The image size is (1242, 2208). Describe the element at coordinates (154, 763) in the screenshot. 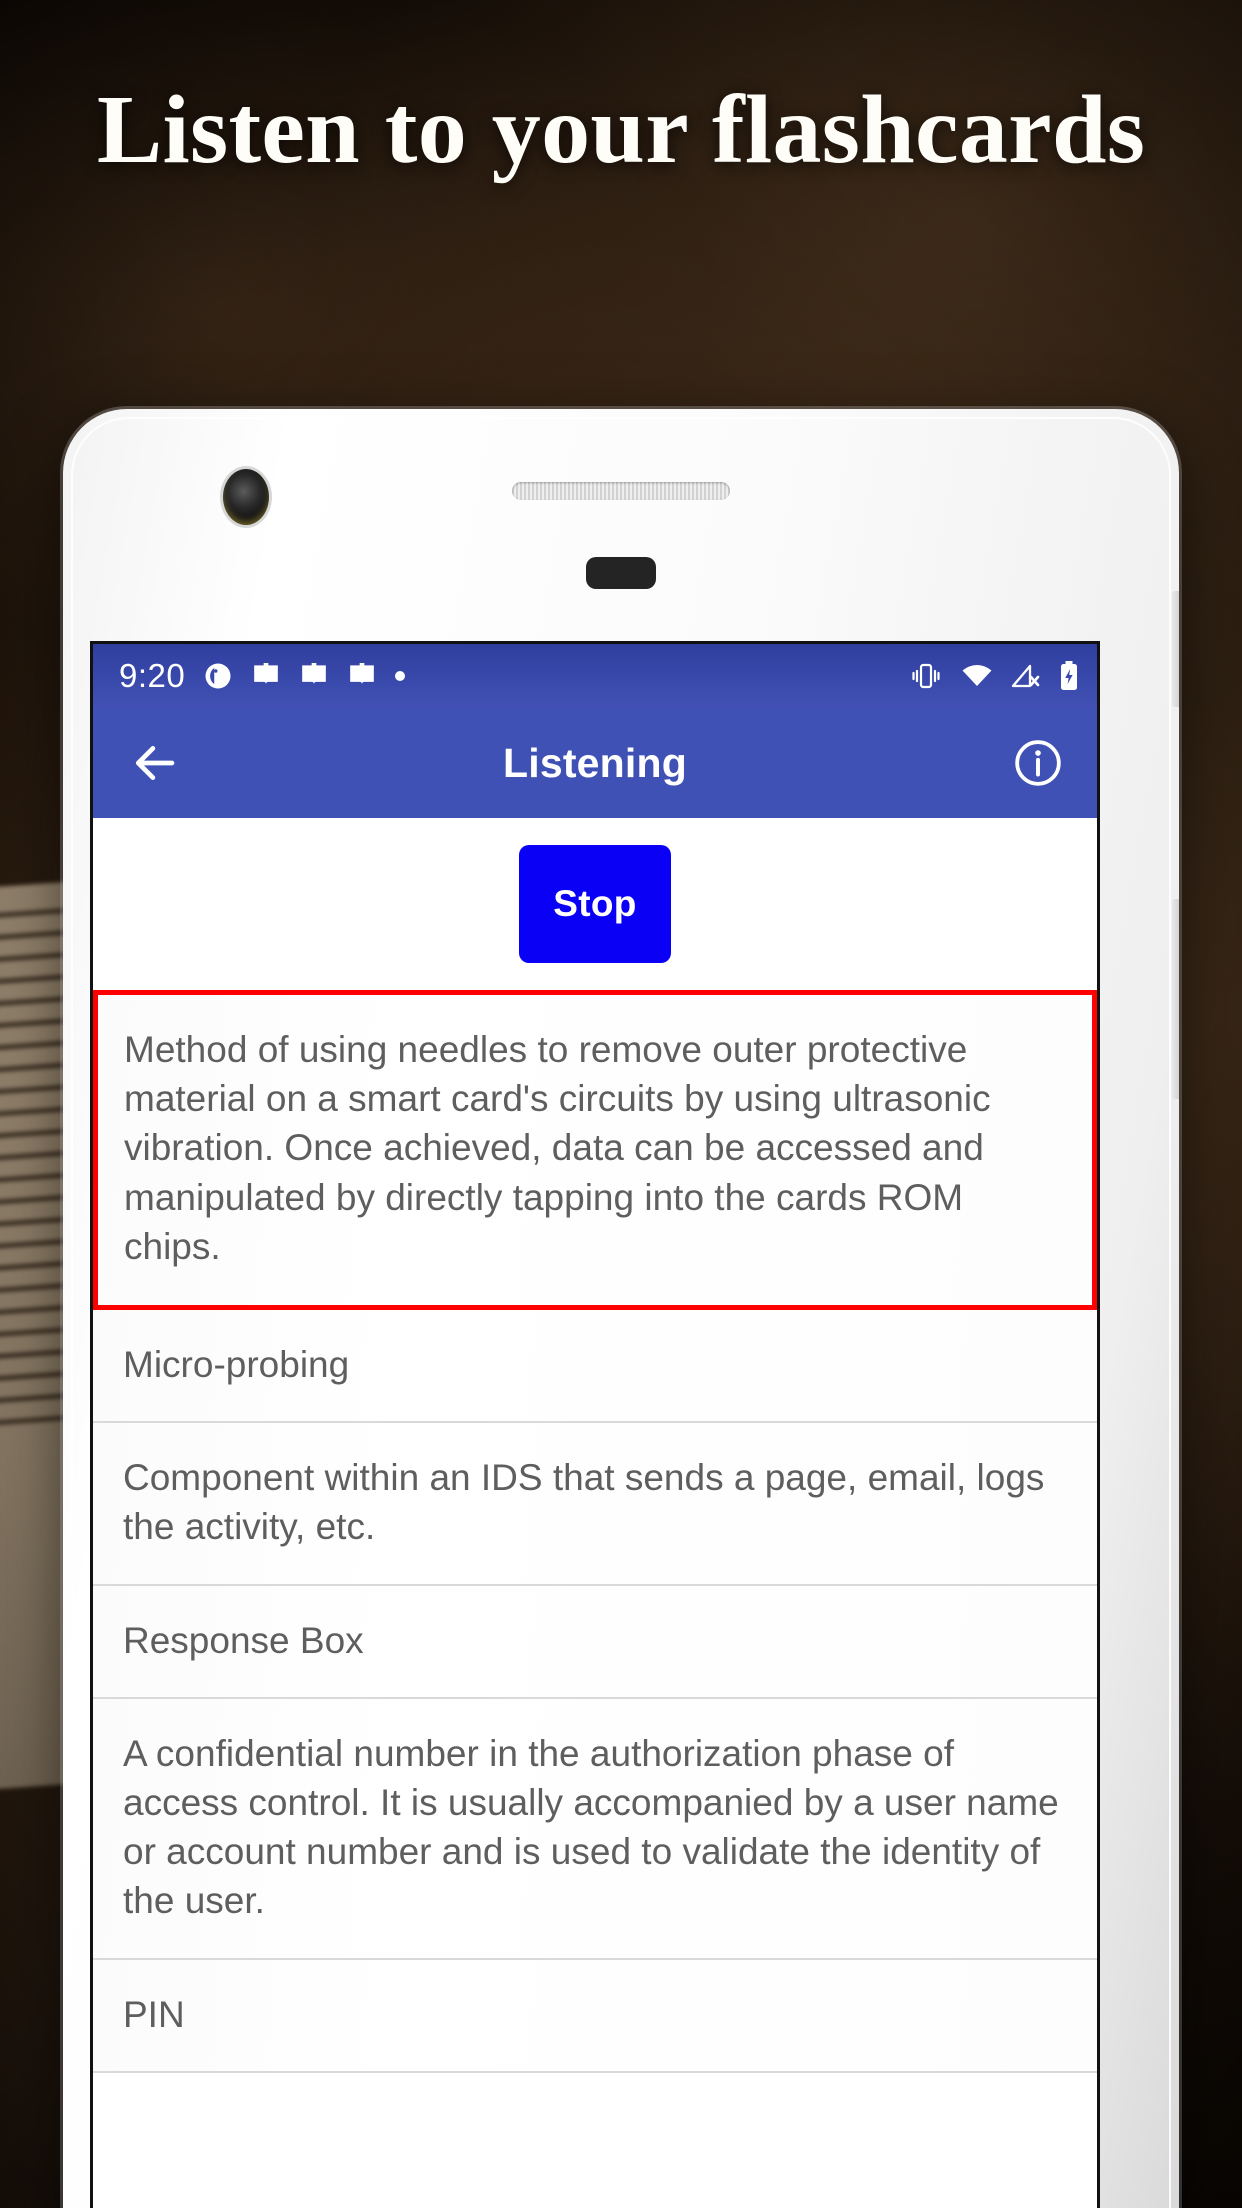

I see `back-arrow-icon` at that location.